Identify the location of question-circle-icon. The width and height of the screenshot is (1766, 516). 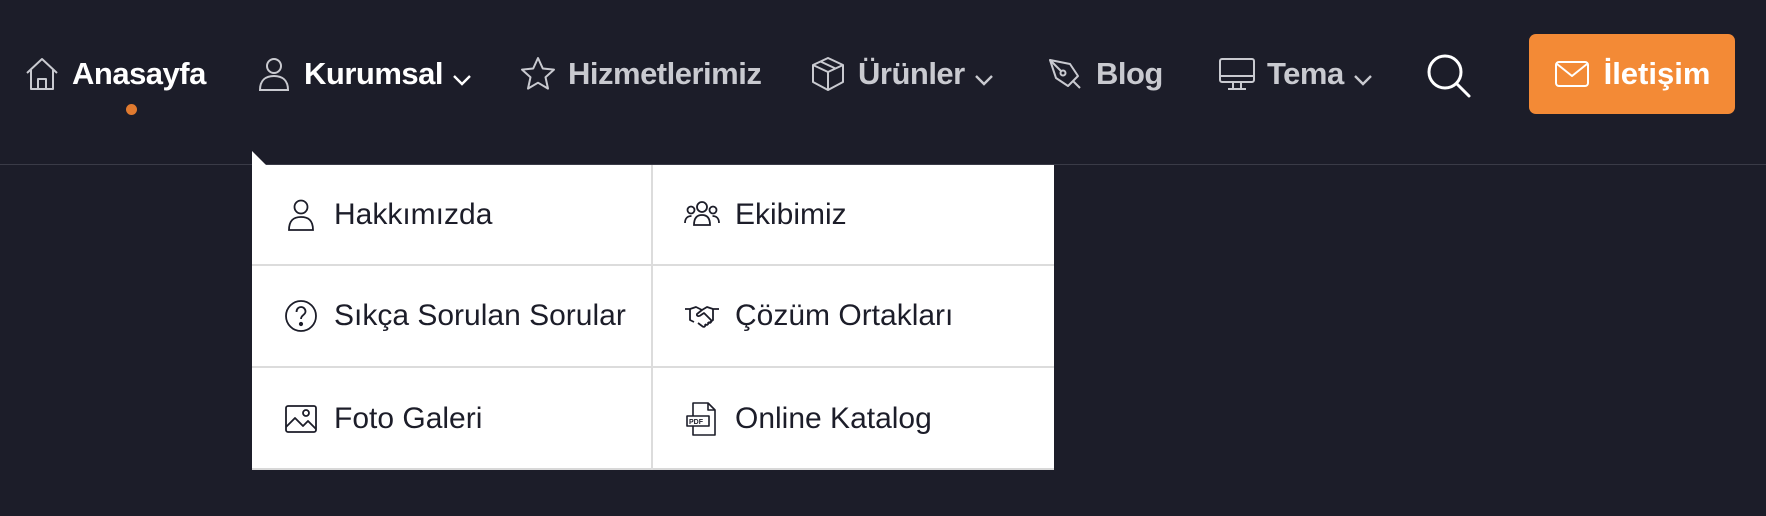
(301, 316).